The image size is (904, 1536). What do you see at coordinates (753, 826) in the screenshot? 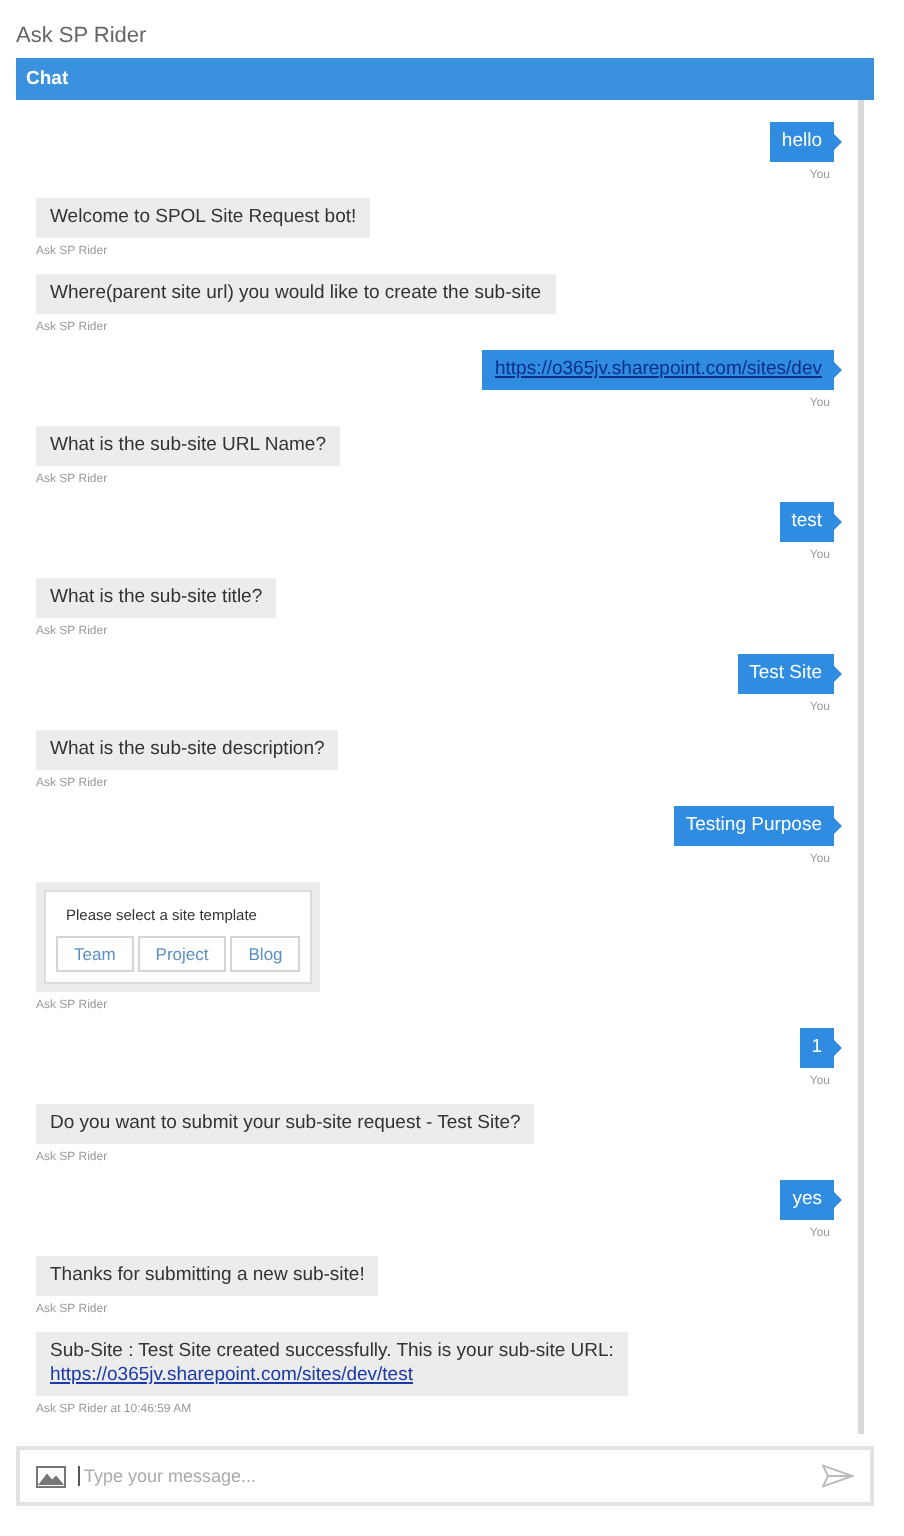
I see `message-text: Testing Purpose` at bounding box center [753, 826].